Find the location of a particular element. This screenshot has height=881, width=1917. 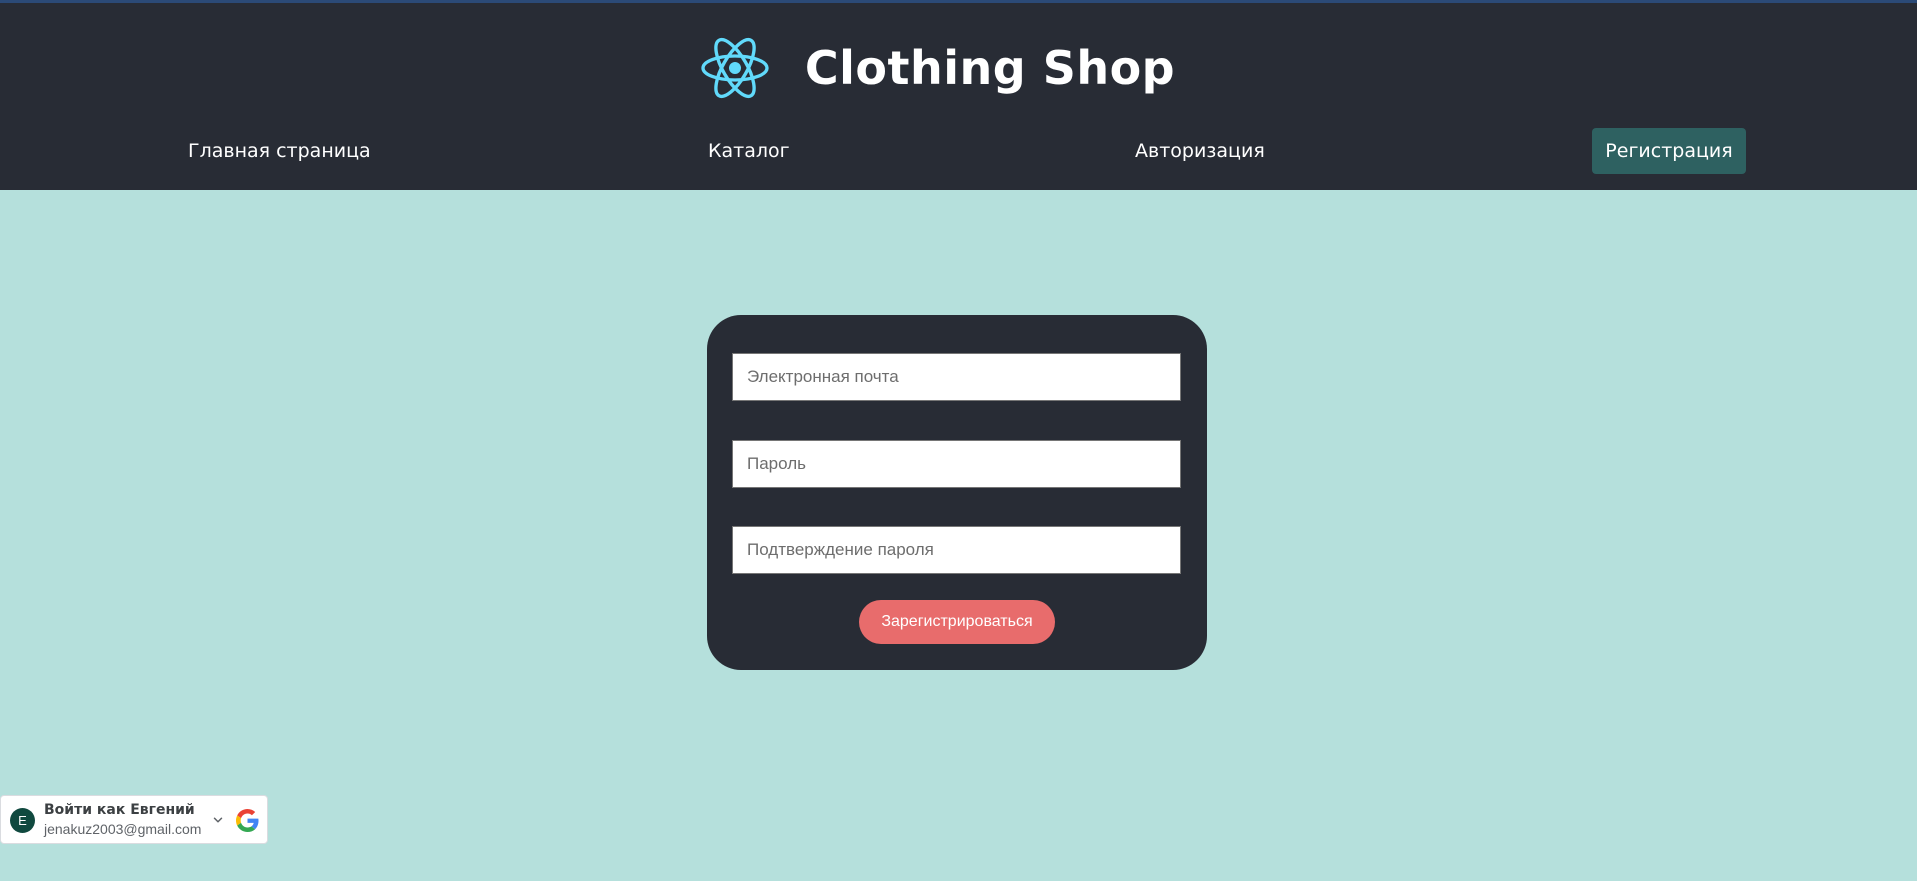

confirm-password-field is located at coordinates (956, 550).